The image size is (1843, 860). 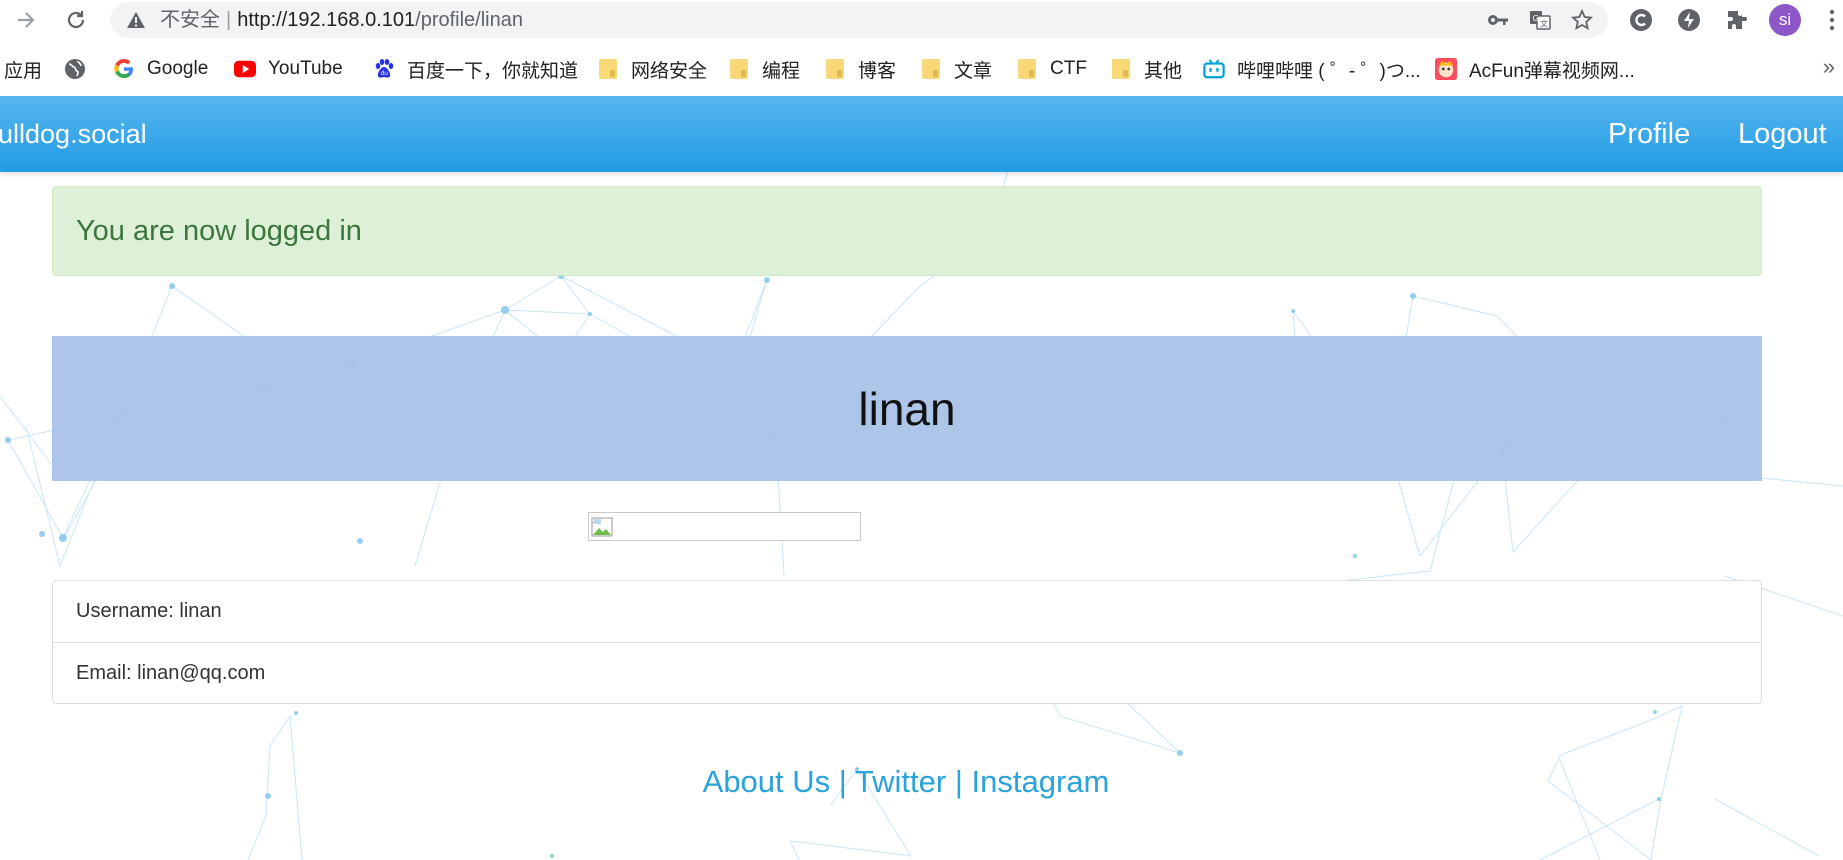 What do you see at coordinates (767, 781) in the screenshot?
I see `about-us-link: About Us` at bounding box center [767, 781].